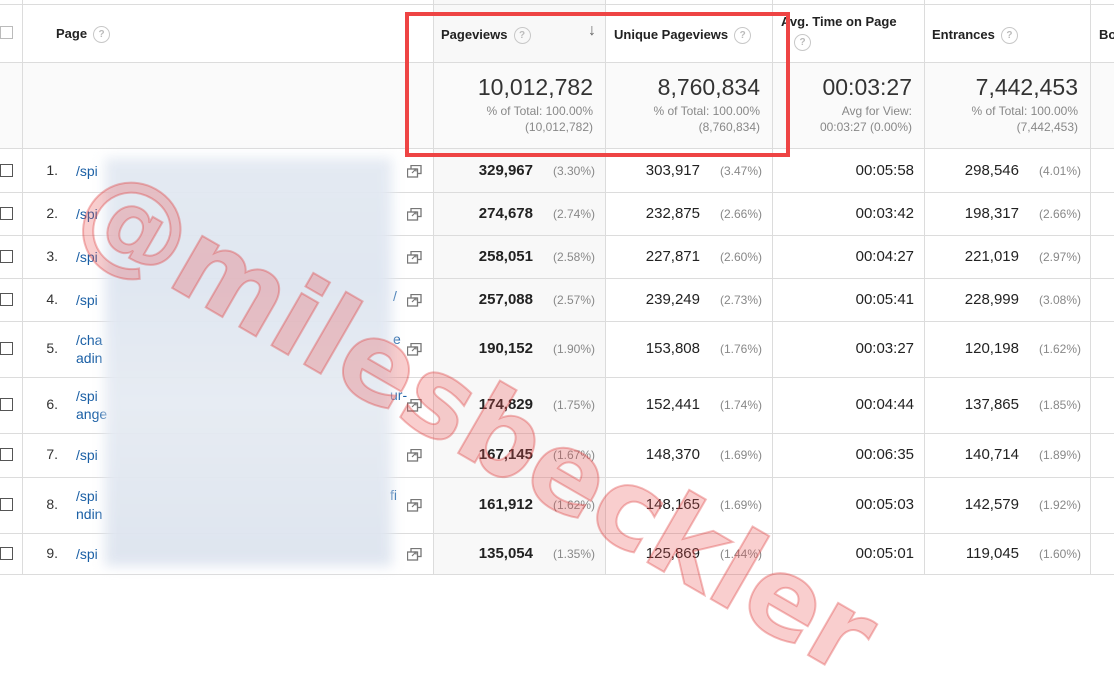 The height and width of the screenshot is (700, 1114). Describe the element at coordinates (1059, 170) in the screenshot. I see `entrances-percent: (4.01%)` at that location.